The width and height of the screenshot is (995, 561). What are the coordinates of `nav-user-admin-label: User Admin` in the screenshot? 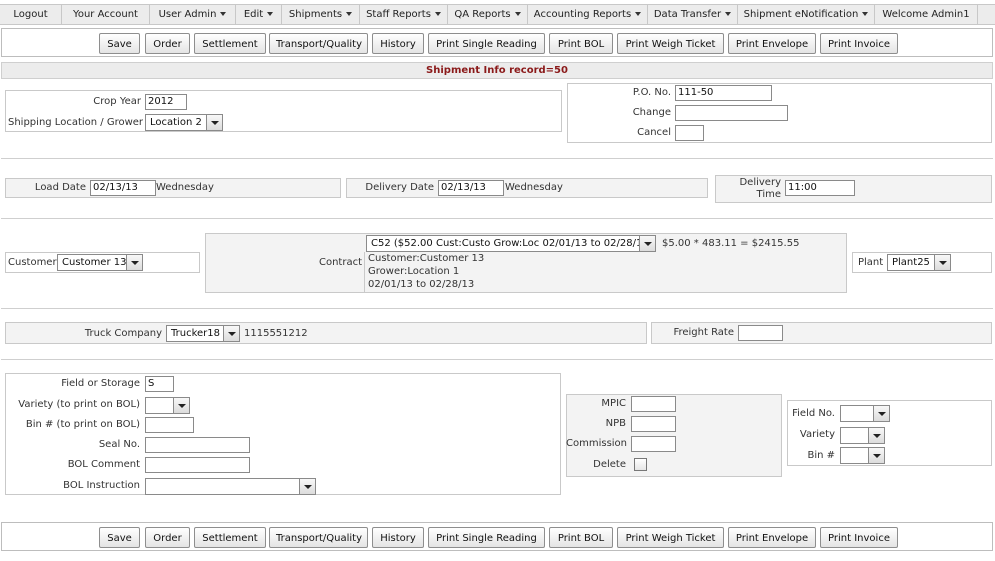 It's located at (187, 14).